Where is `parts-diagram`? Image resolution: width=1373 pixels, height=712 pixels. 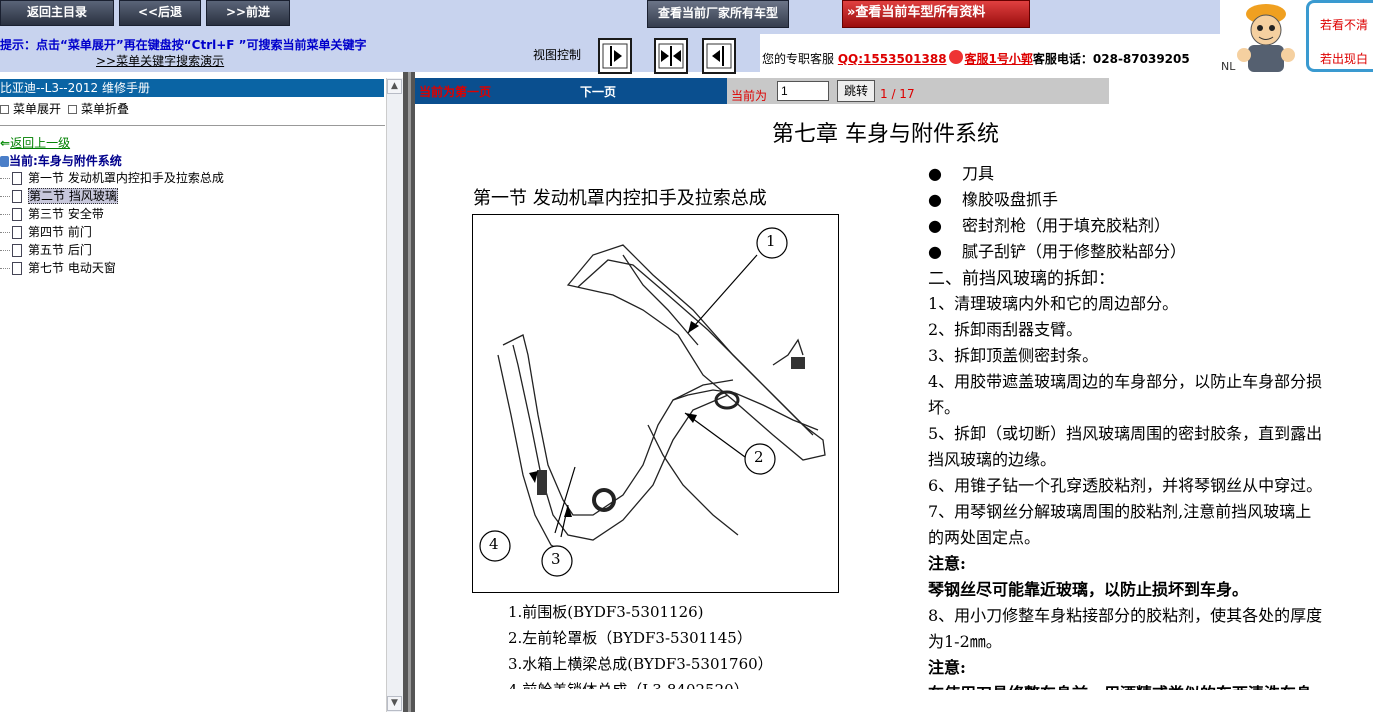
parts-diagram is located at coordinates (655, 403).